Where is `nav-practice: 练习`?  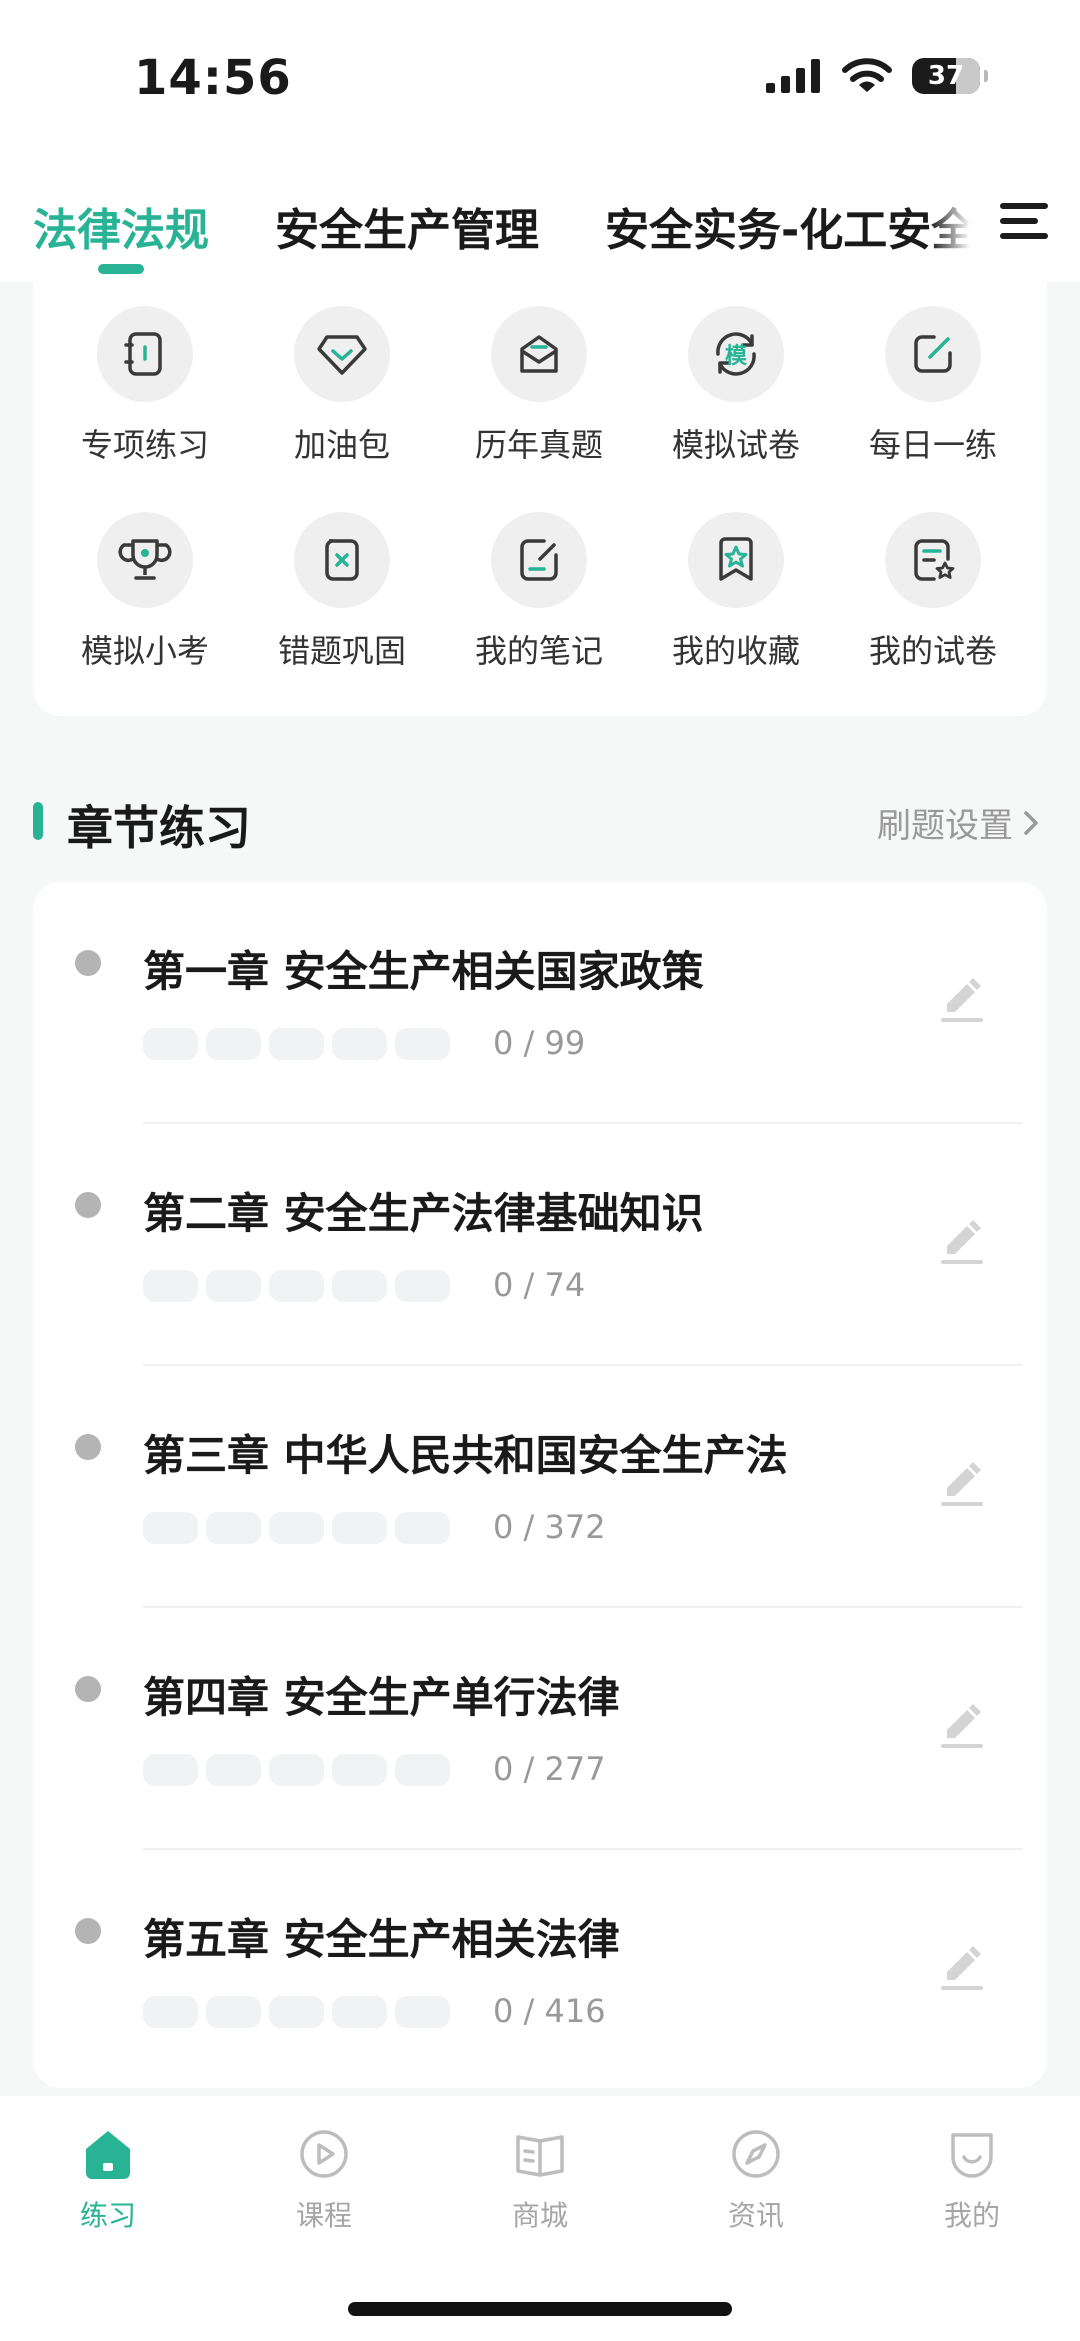 nav-practice: 练习 is located at coordinates (108, 2179).